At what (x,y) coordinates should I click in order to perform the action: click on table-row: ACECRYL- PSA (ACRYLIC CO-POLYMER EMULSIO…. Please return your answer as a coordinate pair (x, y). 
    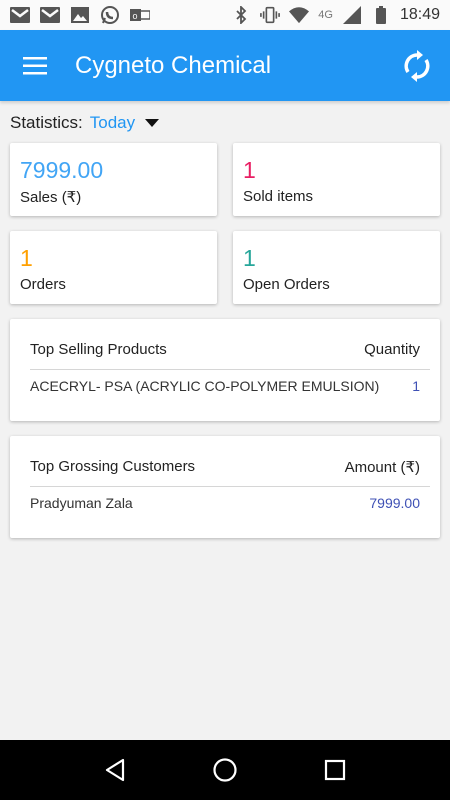
    Looking at the image, I should click on (225, 386).